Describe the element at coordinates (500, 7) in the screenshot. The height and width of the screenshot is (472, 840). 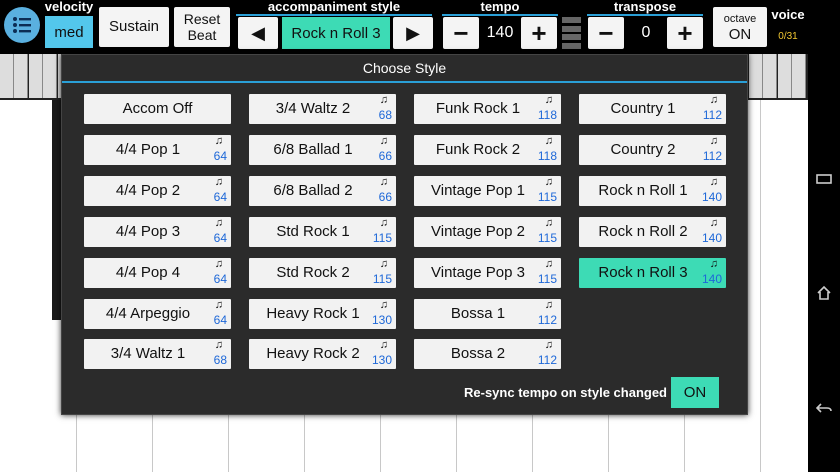
I see `tempo-label: tempo` at that location.